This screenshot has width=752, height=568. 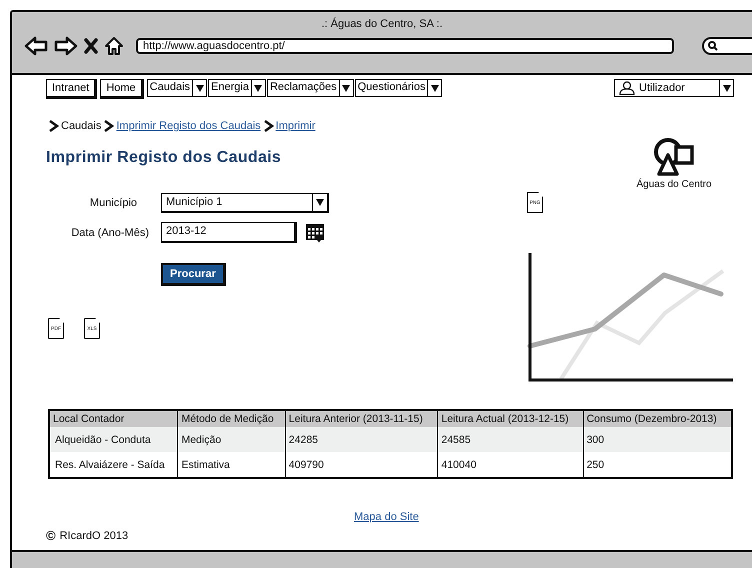 What do you see at coordinates (511, 418) in the screenshot?
I see `column-header: Leitura Actual (2013-12-15)` at bounding box center [511, 418].